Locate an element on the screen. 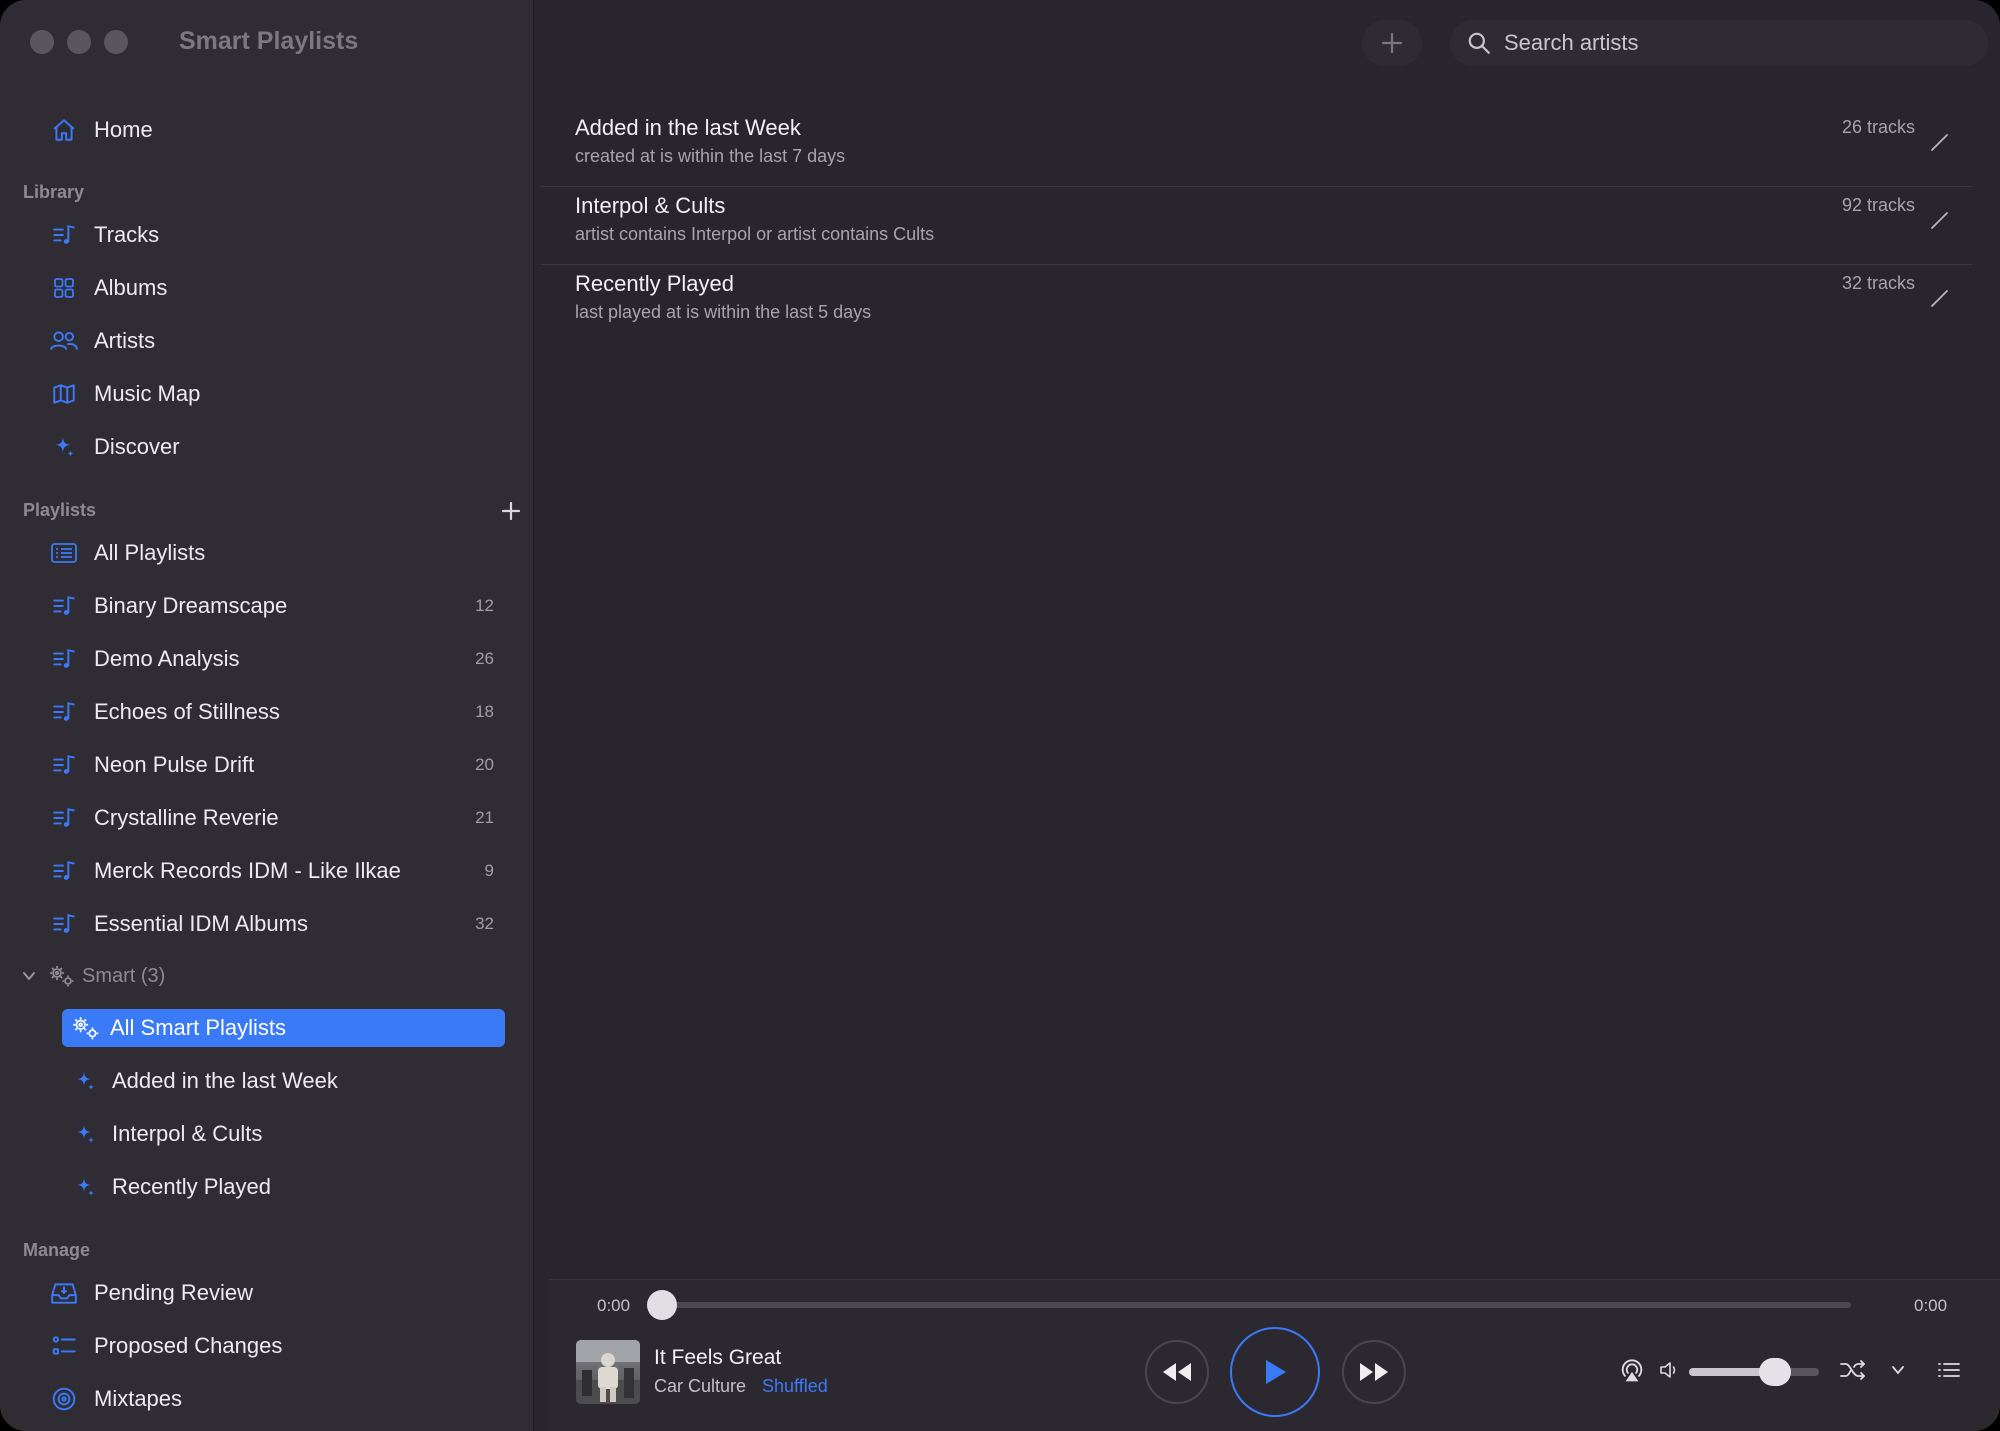  smart-playlist-track-count: 32 tracks is located at coordinates (1878, 283).